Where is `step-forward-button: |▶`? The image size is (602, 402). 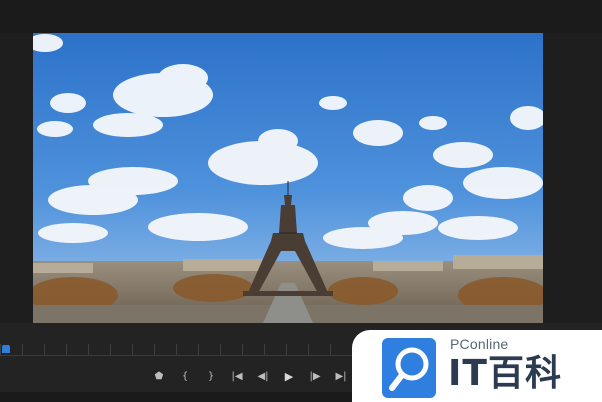 step-forward-button: |▶ is located at coordinates (315, 376).